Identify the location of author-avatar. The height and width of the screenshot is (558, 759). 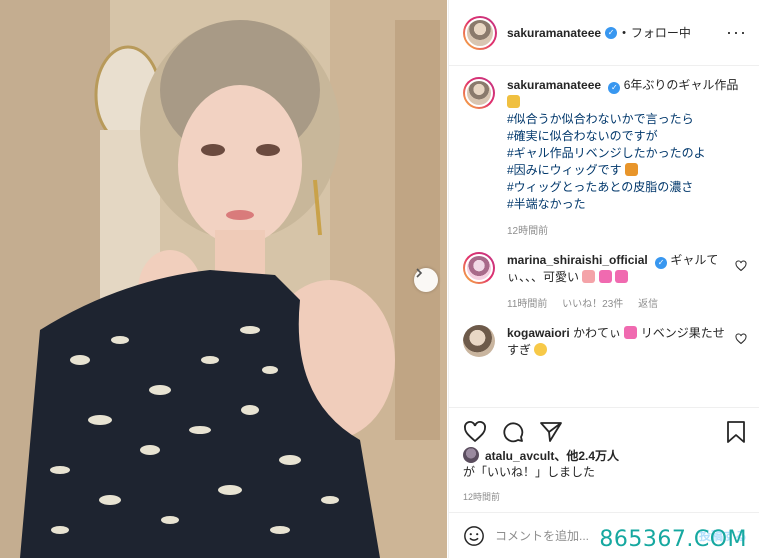
(480, 32).